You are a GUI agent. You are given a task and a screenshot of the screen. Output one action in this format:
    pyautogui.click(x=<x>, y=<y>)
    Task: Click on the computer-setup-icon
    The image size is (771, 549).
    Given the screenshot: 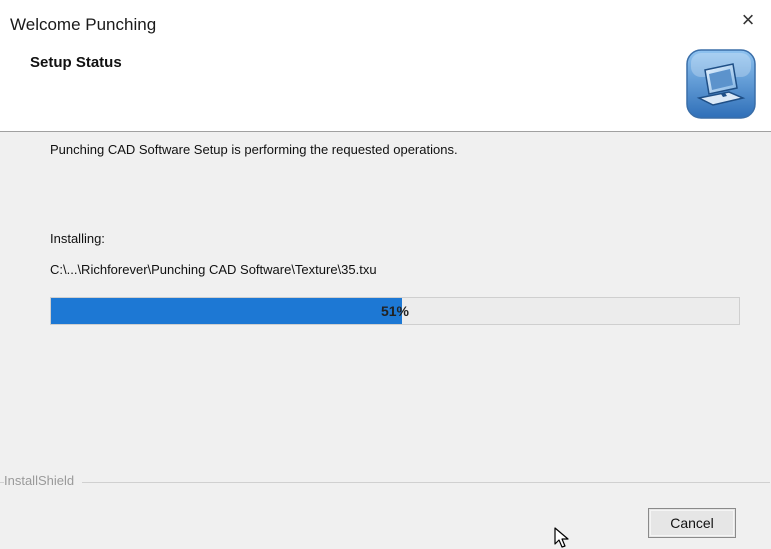 What is the action you would take?
    pyautogui.click(x=721, y=84)
    